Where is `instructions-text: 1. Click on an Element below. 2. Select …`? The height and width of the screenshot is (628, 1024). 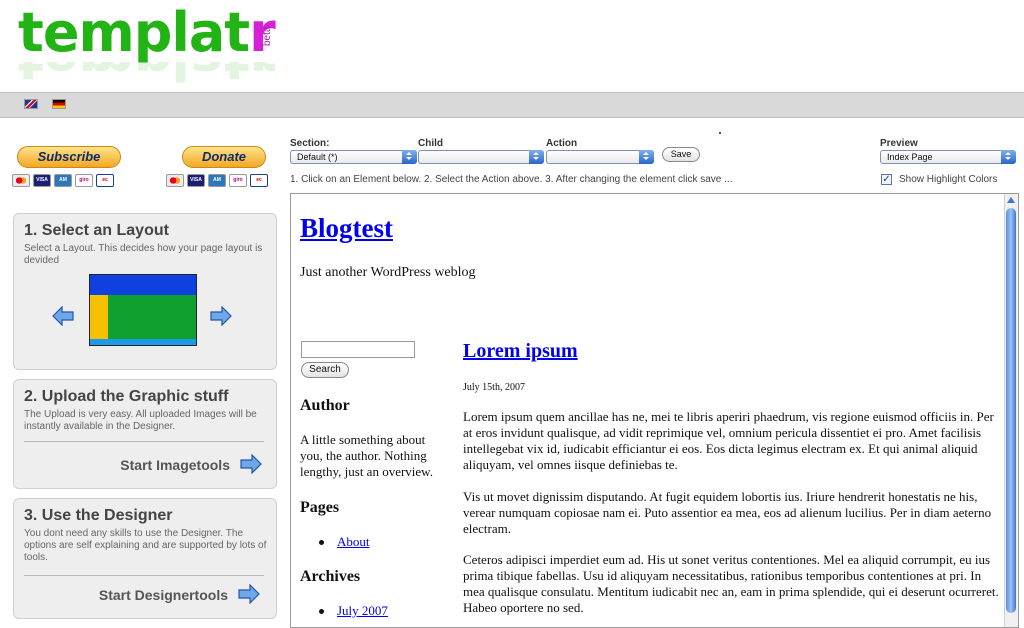
instructions-text: 1. Click on an Element below. 2. Select … is located at coordinates (511, 179).